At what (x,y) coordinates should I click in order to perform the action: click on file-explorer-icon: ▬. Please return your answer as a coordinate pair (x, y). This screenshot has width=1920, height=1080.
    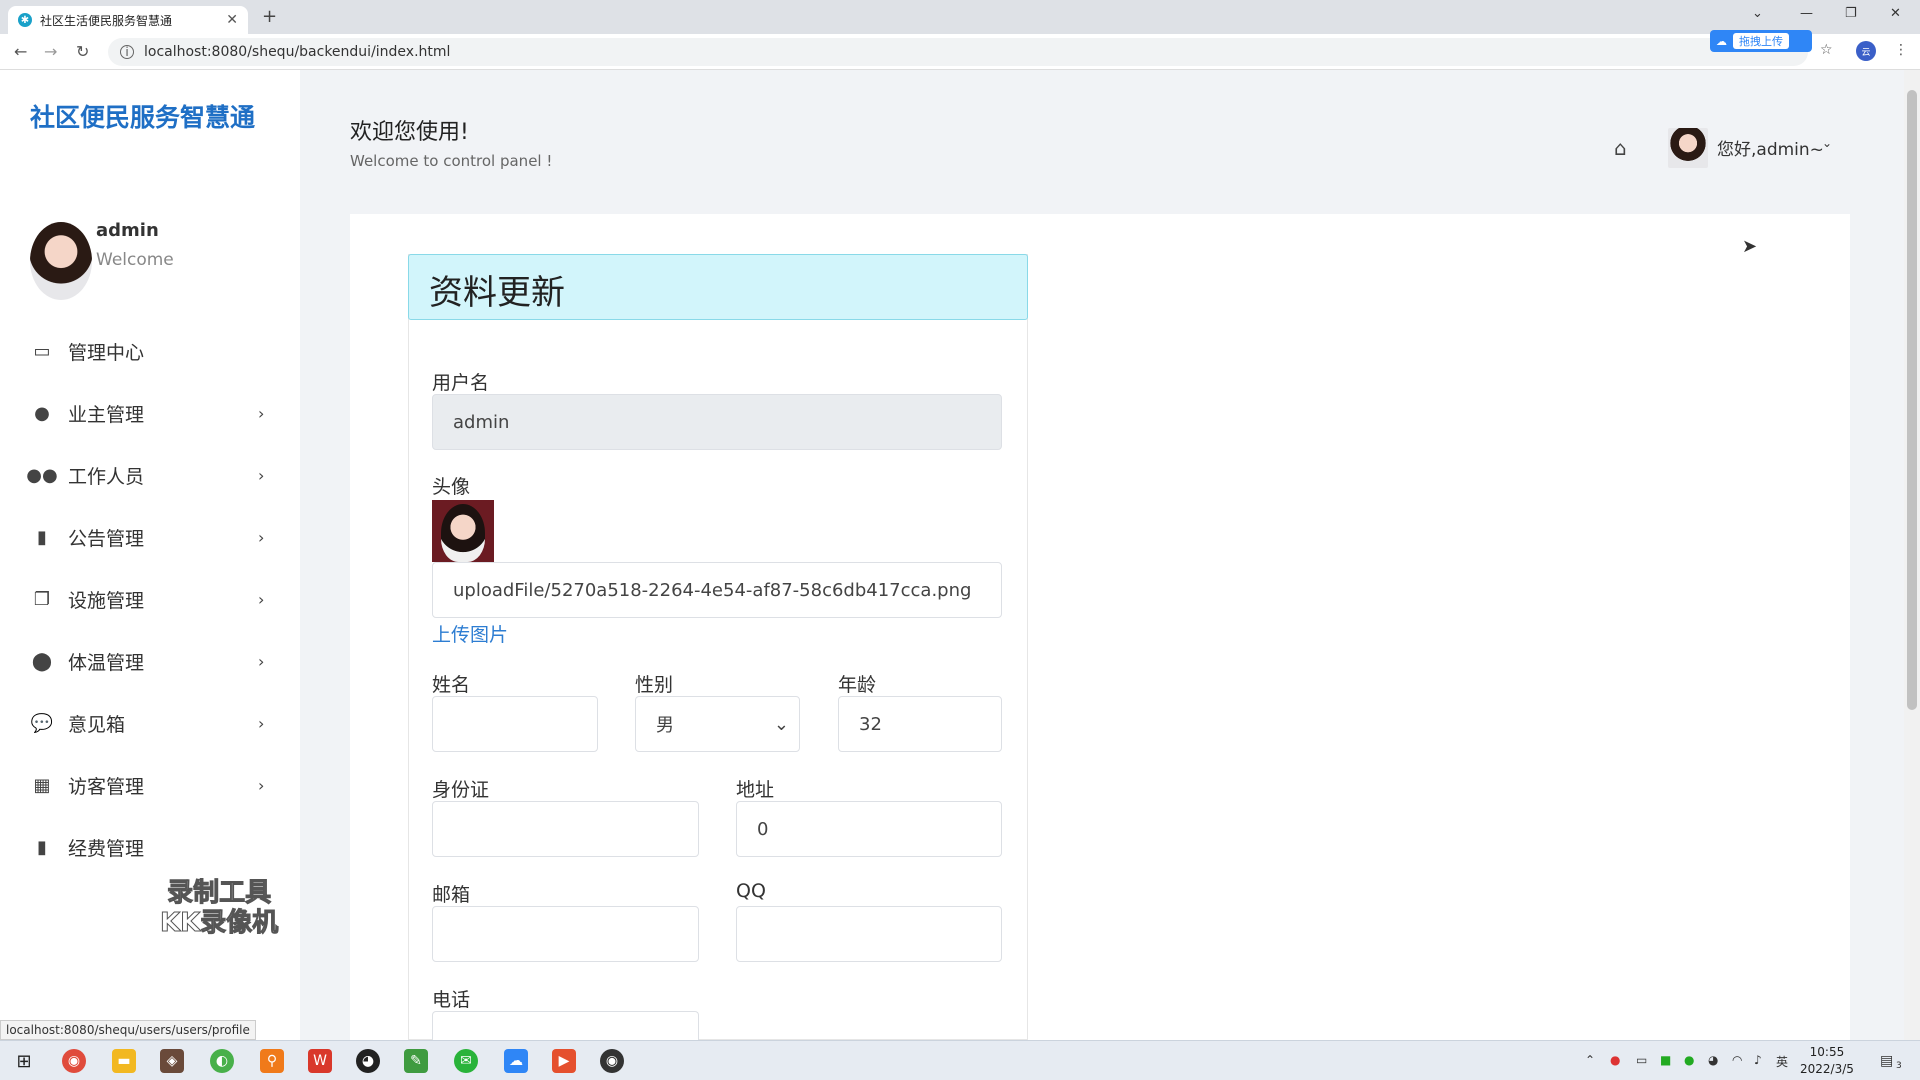
    Looking at the image, I should click on (124, 1061).